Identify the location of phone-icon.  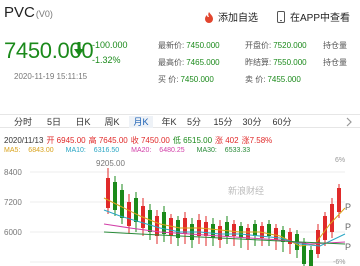
(281, 16).